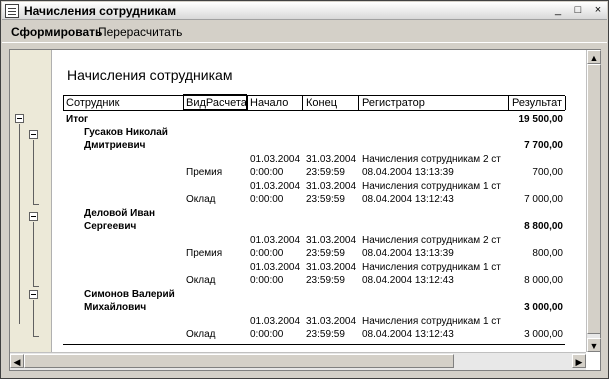 The image size is (609, 379). Describe the element at coordinates (543, 145) in the screenshot. I see `employee-total: 7 700,00` at that location.